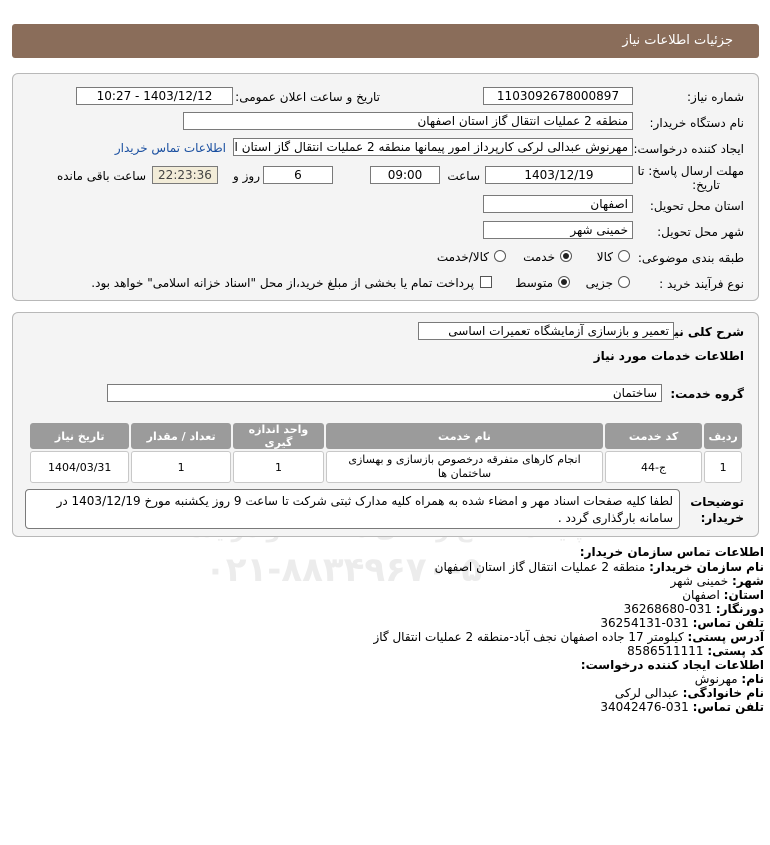  Describe the element at coordinates (707, 394) in the screenshot. I see `group-label: گروه خدمت:` at that location.